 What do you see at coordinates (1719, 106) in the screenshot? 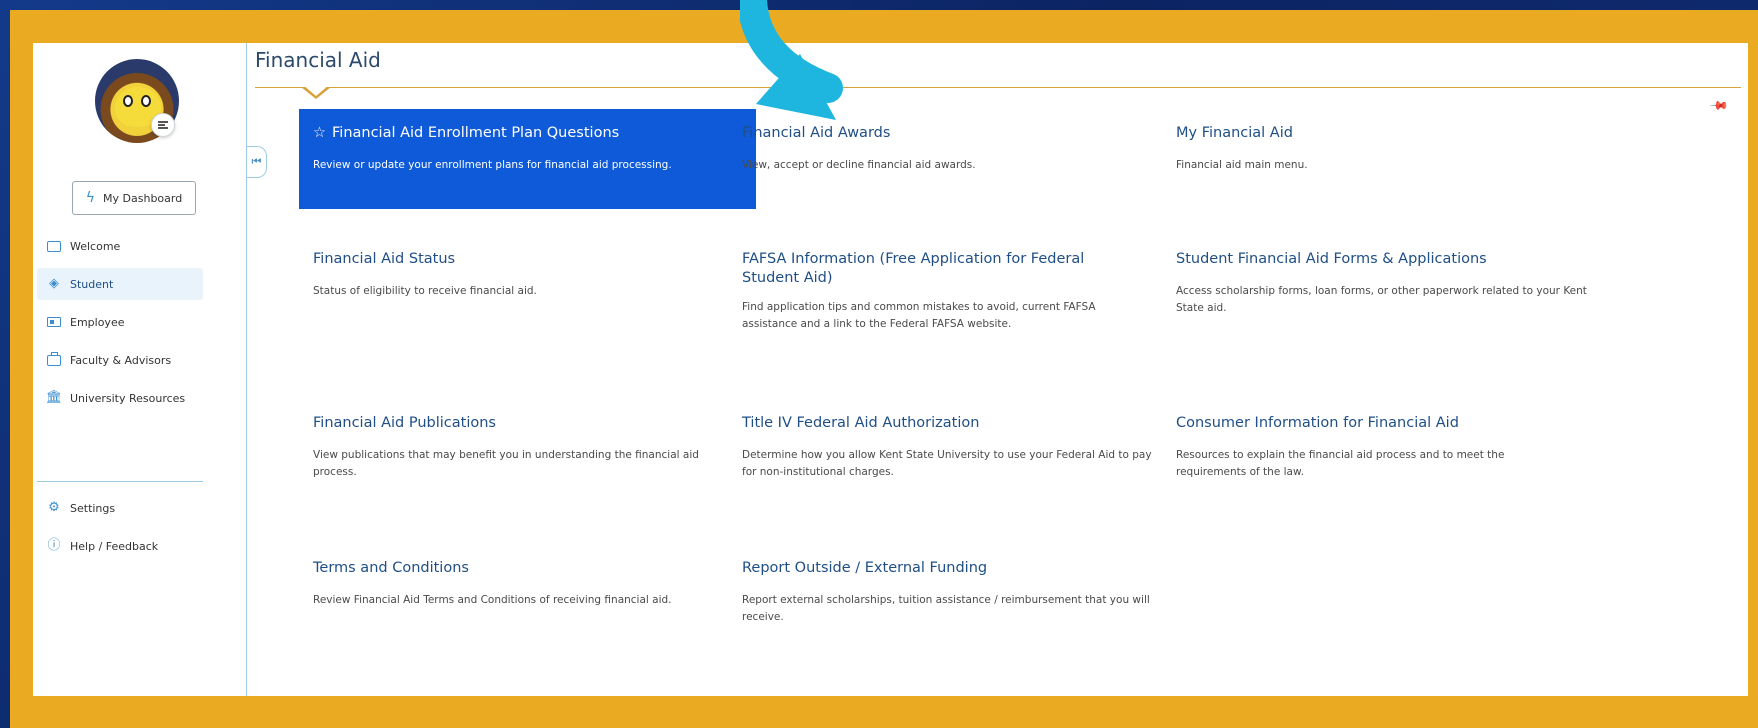
I see `pin-icon: 📌` at bounding box center [1719, 106].